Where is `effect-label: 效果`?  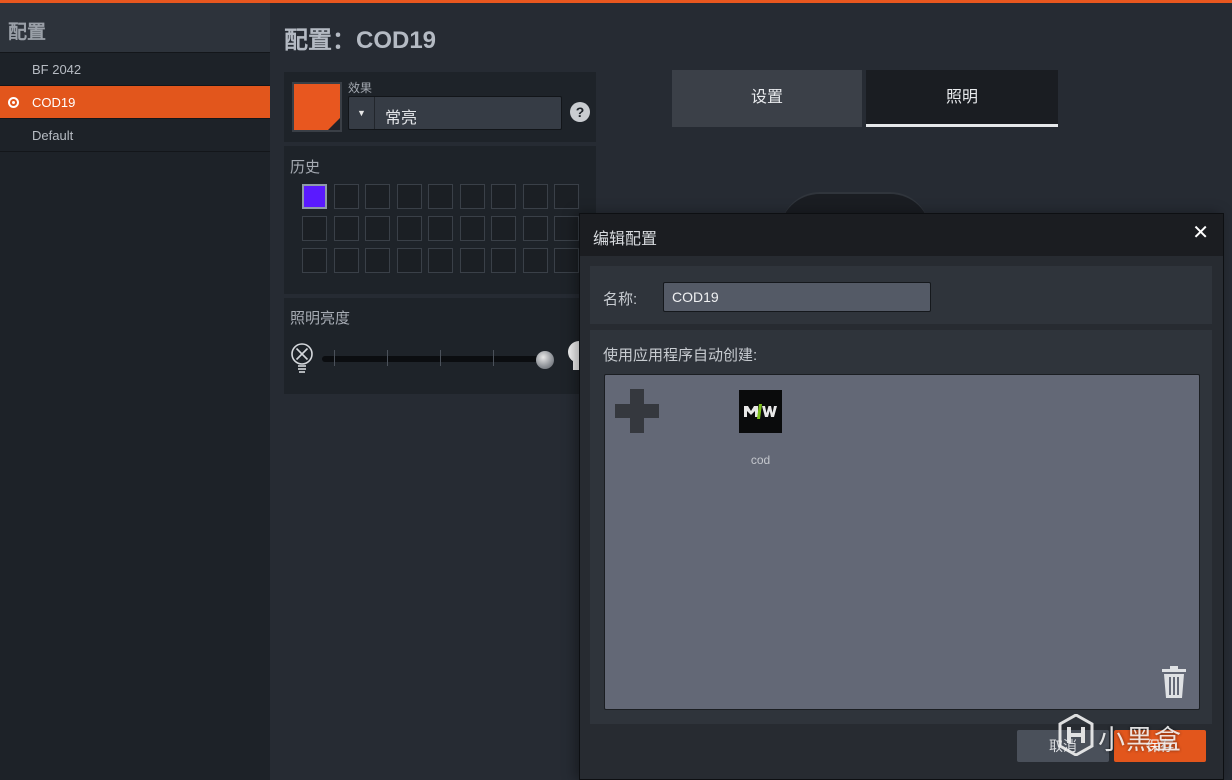 effect-label: 效果 is located at coordinates (360, 88).